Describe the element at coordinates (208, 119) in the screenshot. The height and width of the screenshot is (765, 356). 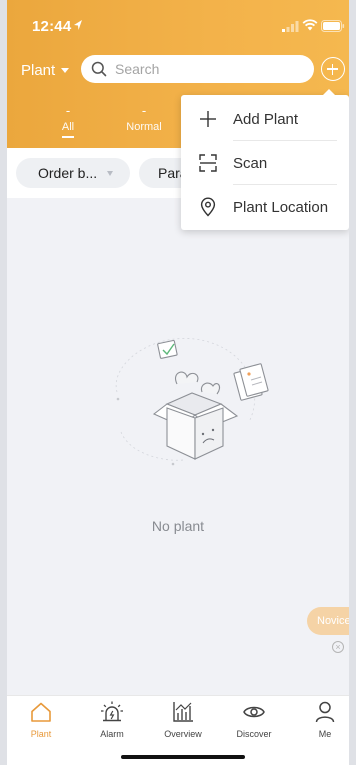
I see `plus-icon` at that location.